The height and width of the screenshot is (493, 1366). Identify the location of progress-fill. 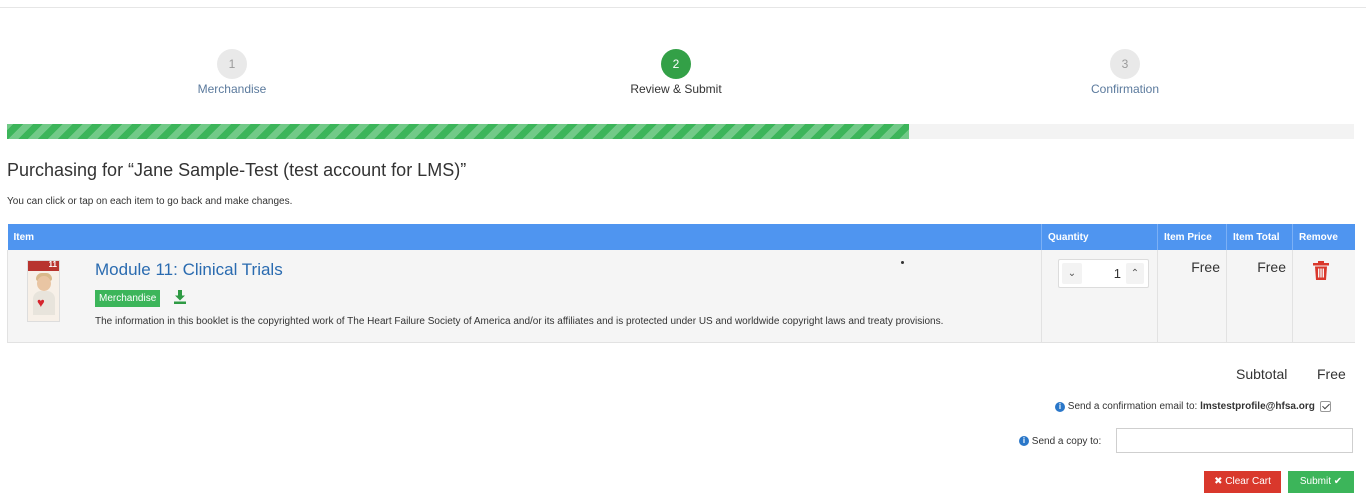
(458, 131).